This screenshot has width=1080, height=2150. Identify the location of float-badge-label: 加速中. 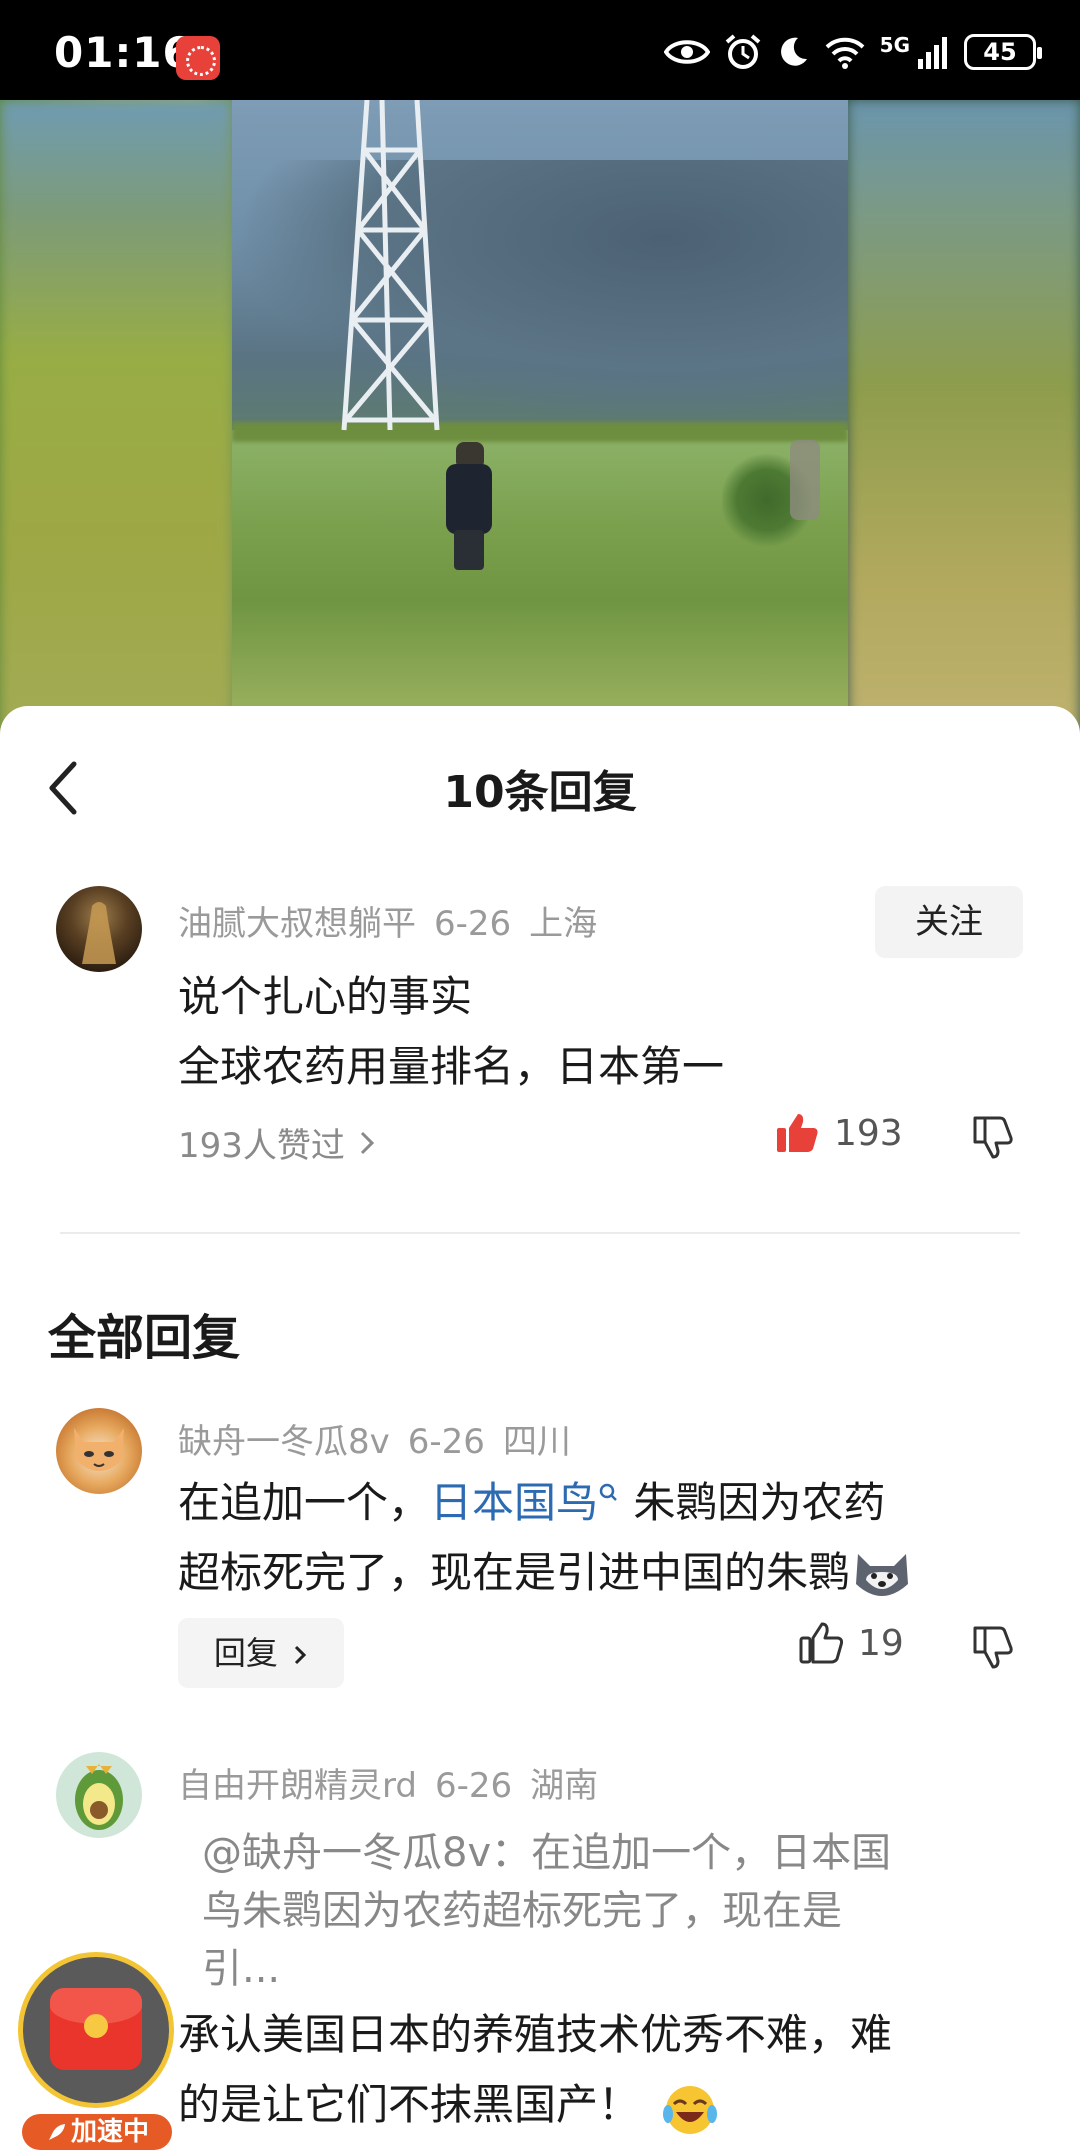
(97, 2132).